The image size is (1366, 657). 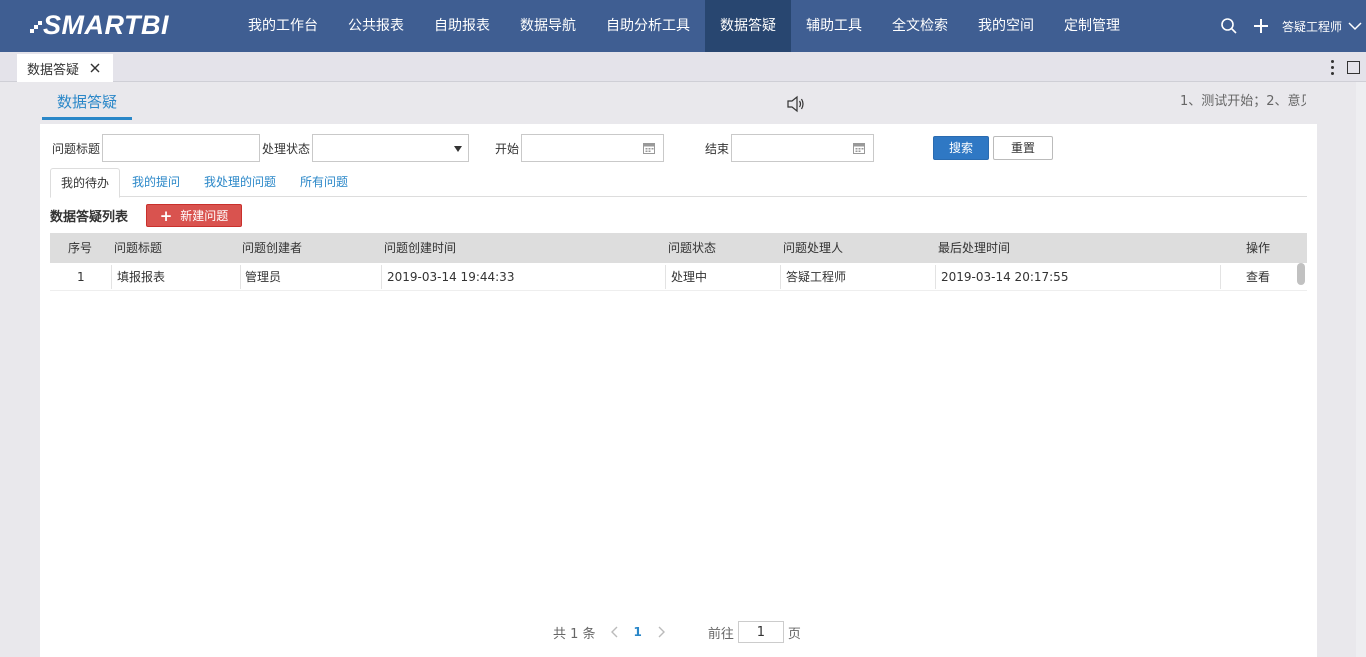 What do you see at coordinates (53, 70) in the screenshot?
I see `tab-label: 数据答疑` at bounding box center [53, 70].